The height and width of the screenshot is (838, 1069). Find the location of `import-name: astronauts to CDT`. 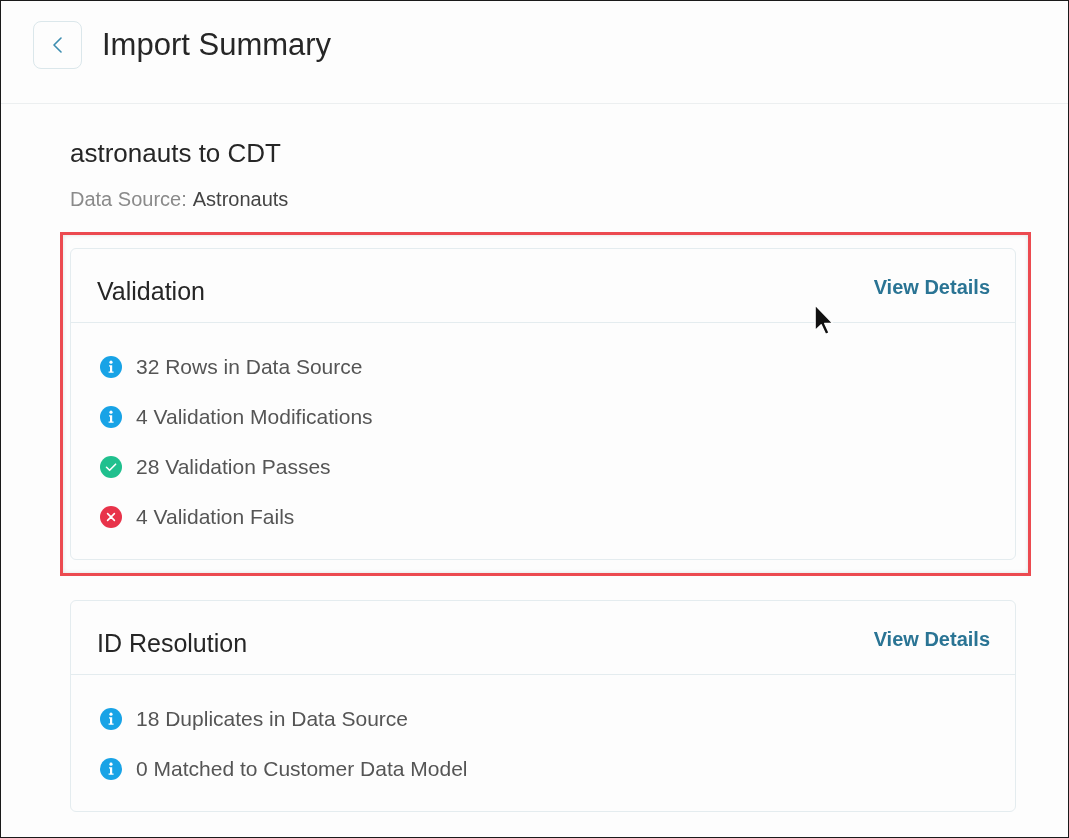

import-name: astronauts to CDT is located at coordinates (175, 153).